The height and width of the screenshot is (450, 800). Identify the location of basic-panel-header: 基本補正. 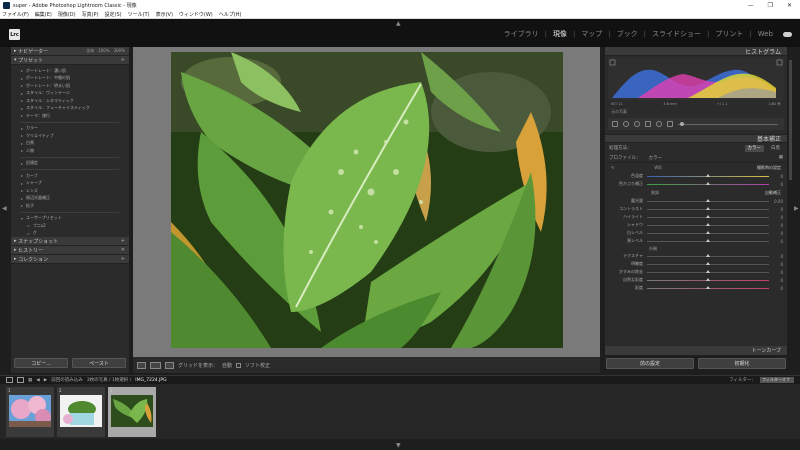
(696, 138).